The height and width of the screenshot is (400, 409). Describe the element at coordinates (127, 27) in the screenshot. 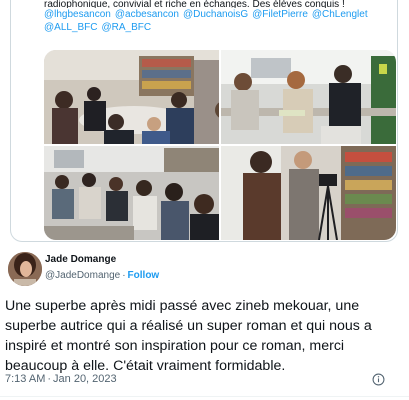

I see `mention-link: @RA_BFC` at that location.